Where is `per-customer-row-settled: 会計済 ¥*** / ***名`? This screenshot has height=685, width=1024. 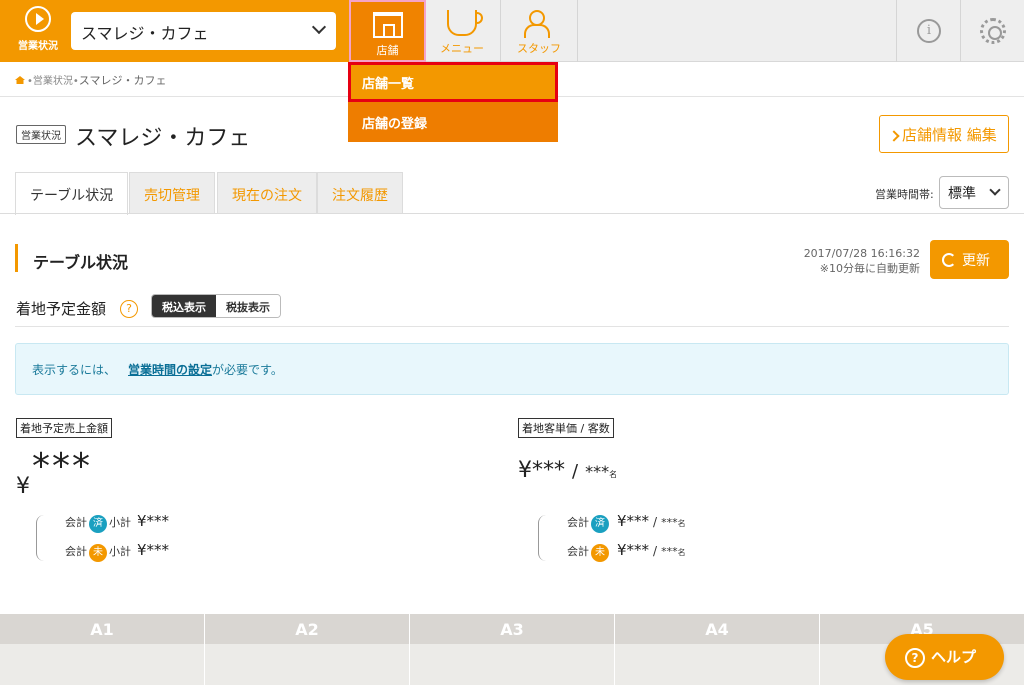
per-customer-row-settled: 会計済 ¥*** / ***名 is located at coordinates (626, 522).